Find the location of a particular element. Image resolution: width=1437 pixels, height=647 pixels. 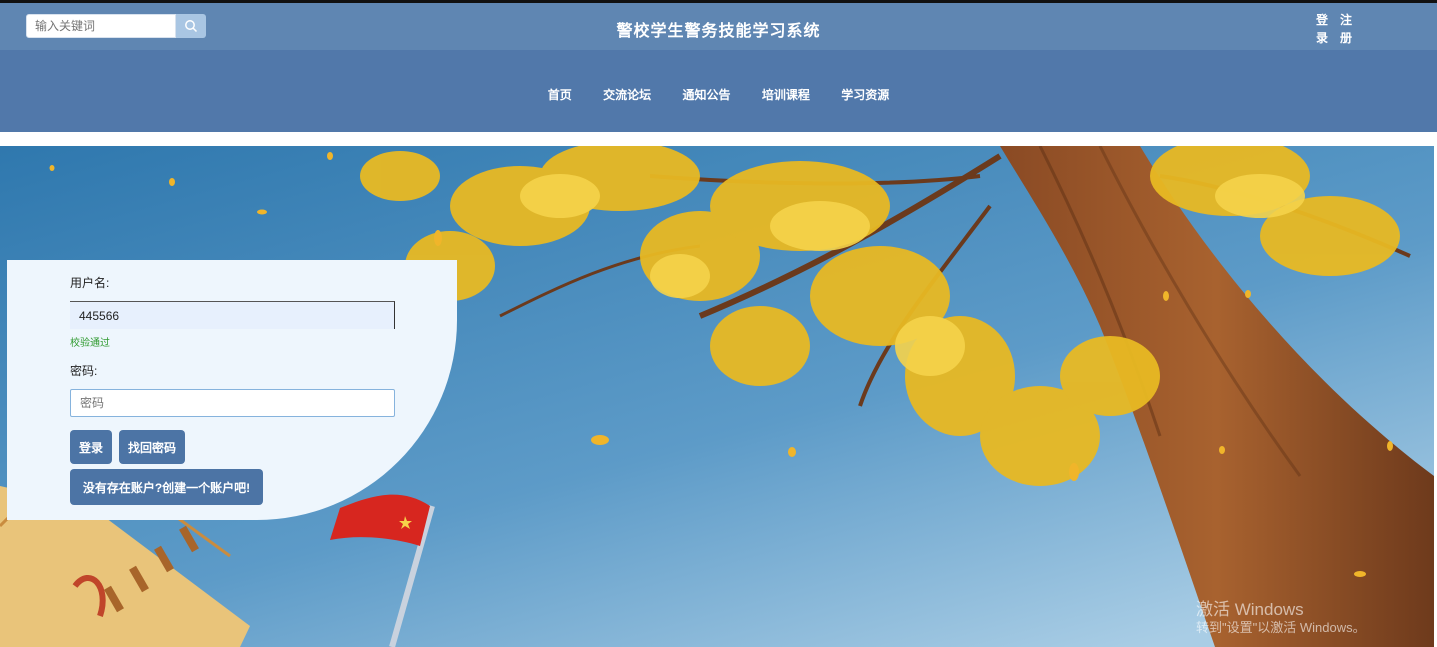

nav-item-home: 首页 is located at coordinates (560, 94).